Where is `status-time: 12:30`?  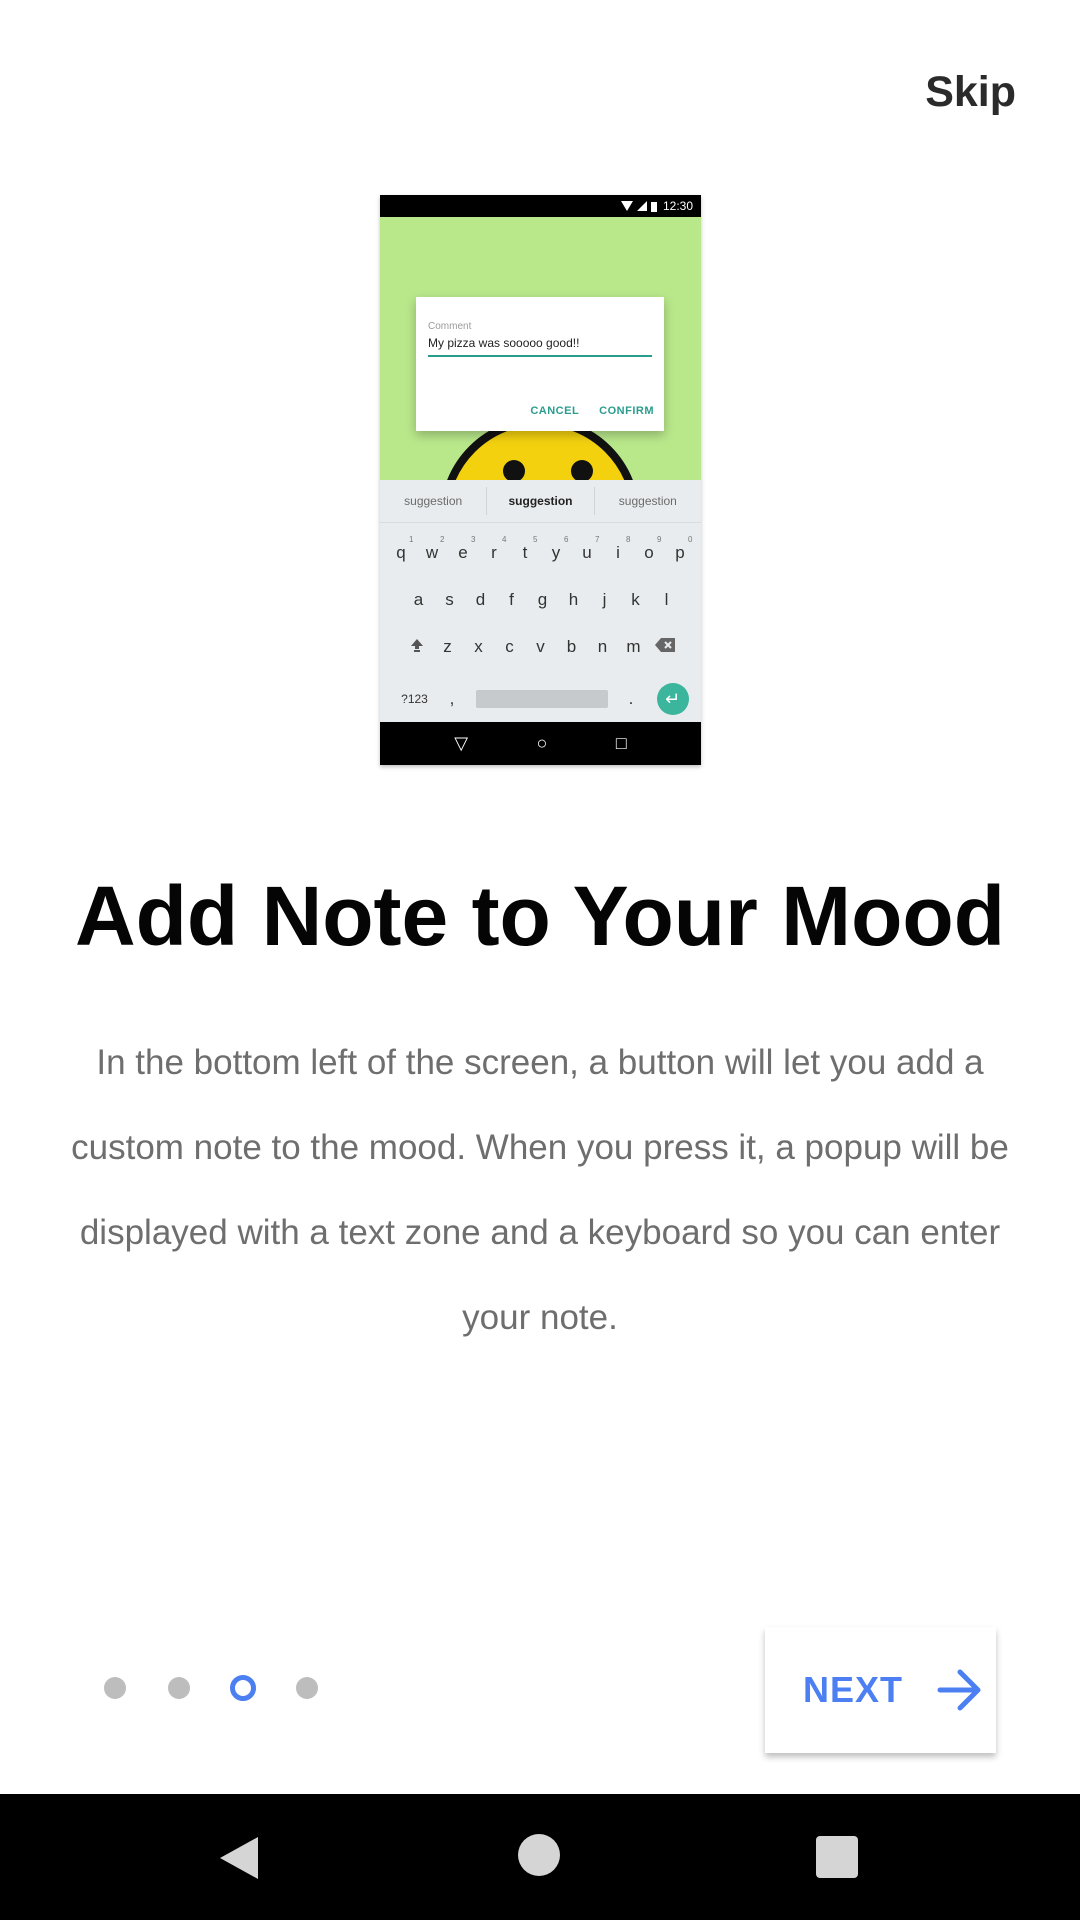
status-time: 12:30 is located at coordinates (677, 206).